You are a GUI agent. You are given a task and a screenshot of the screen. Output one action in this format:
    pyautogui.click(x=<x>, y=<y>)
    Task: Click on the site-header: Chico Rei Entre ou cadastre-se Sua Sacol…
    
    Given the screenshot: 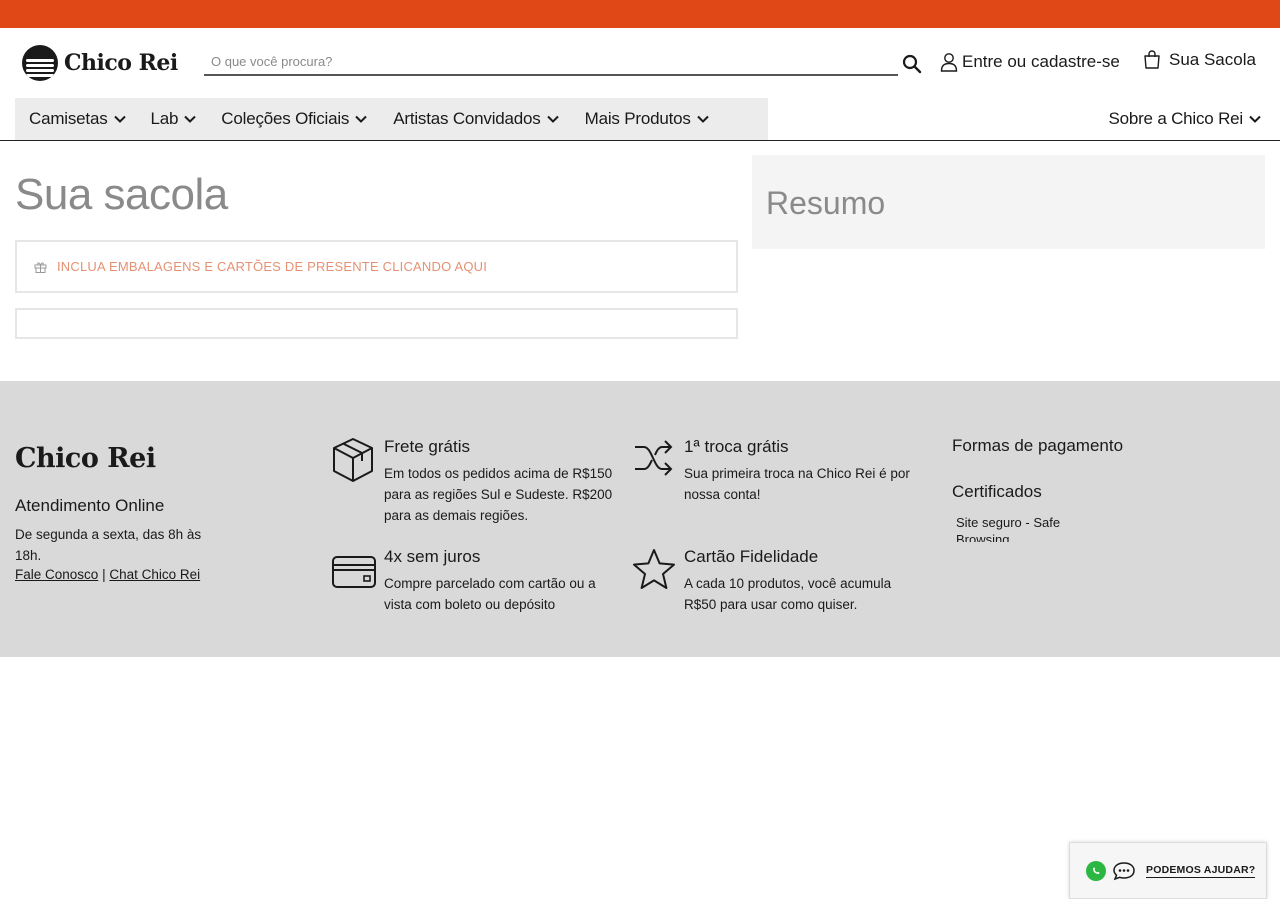 What is the action you would take?
    pyautogui.click(x=640, y=63)
    